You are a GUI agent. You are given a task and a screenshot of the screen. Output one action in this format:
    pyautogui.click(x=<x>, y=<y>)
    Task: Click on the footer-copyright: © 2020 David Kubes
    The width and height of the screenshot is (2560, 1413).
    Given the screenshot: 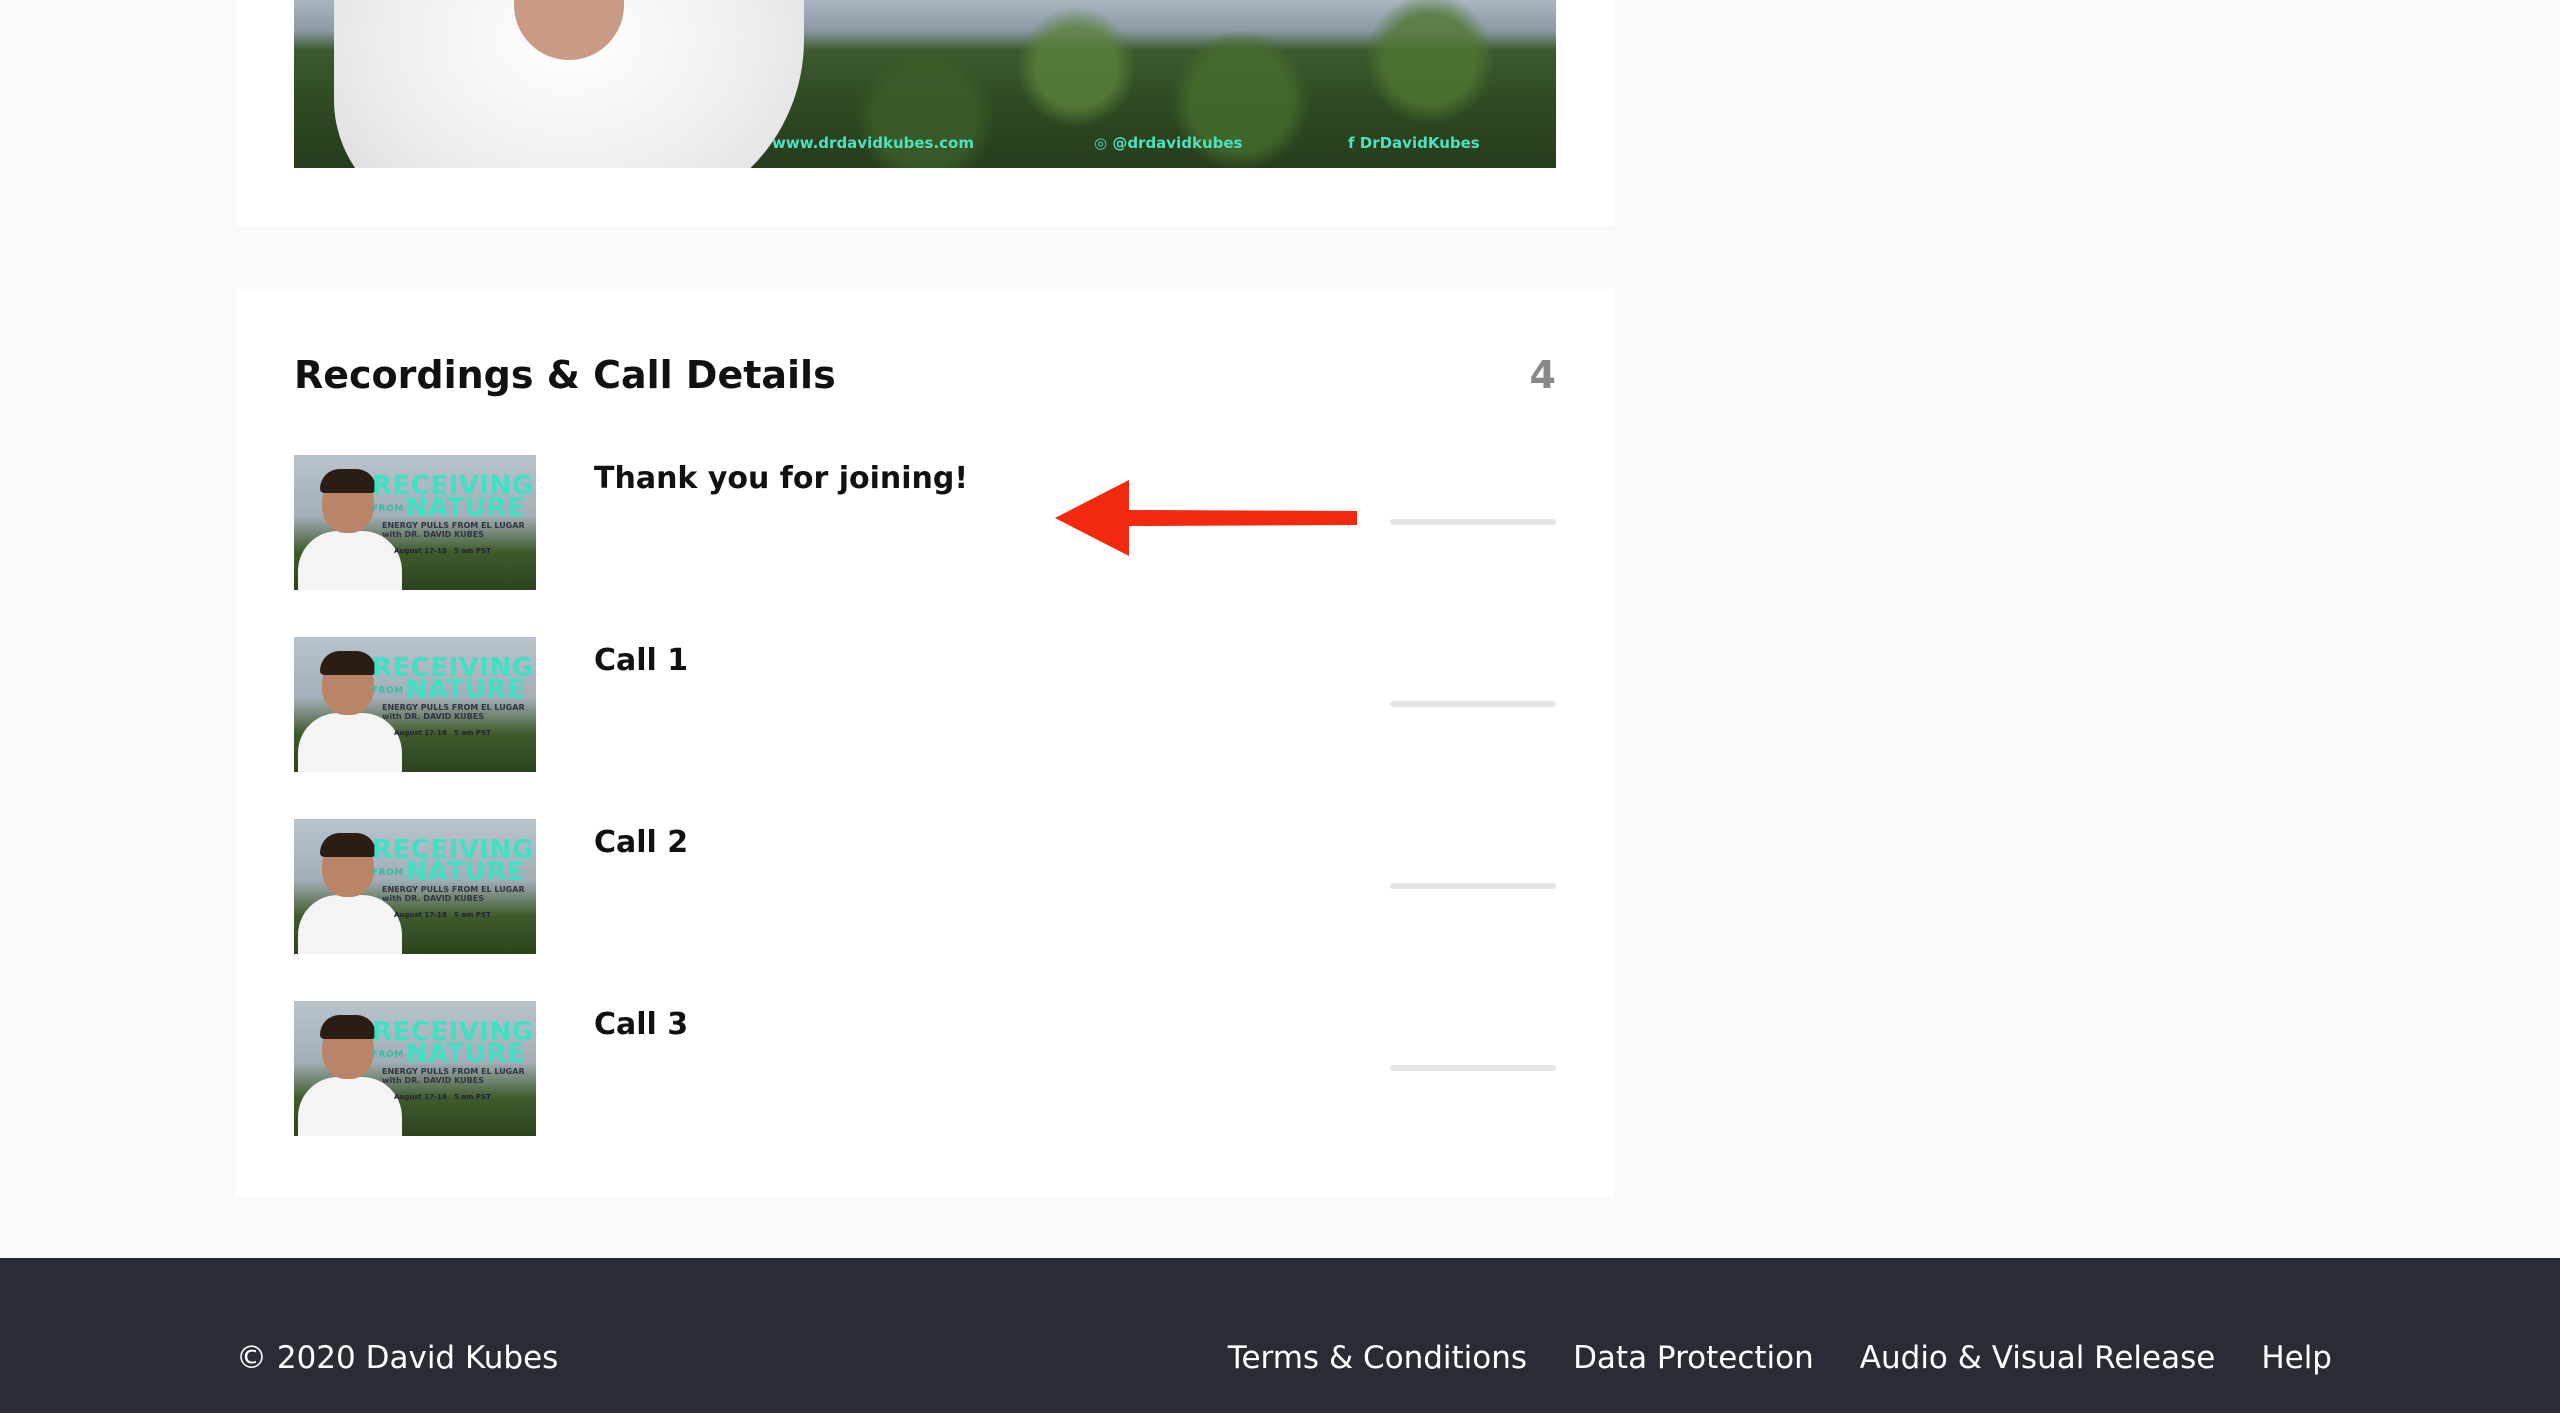 What is the action you would take?
    pyautogui.click(x=397, y=1358)
    